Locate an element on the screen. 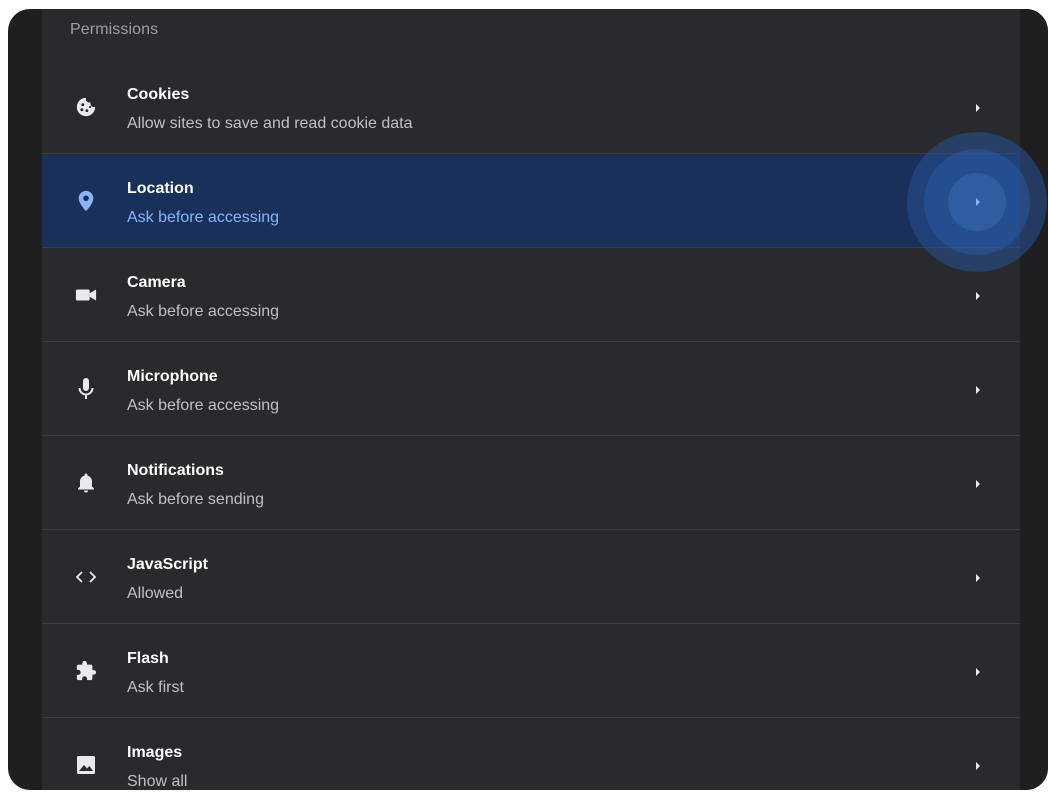 Image resolution: width=1050 pixels, height=794 pixels. permission-title: JavaScript is located at coordinates (167, 564).